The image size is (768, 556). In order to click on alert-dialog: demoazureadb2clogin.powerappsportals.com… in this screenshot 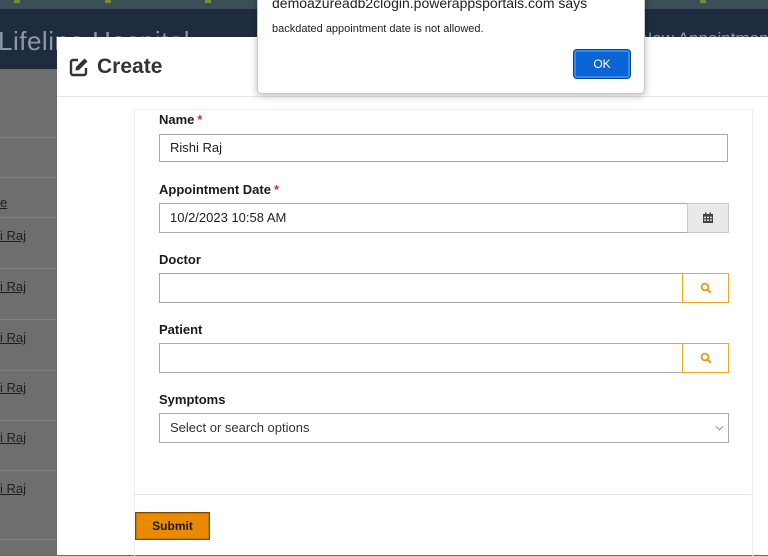, I will do `click(451, 47)`.